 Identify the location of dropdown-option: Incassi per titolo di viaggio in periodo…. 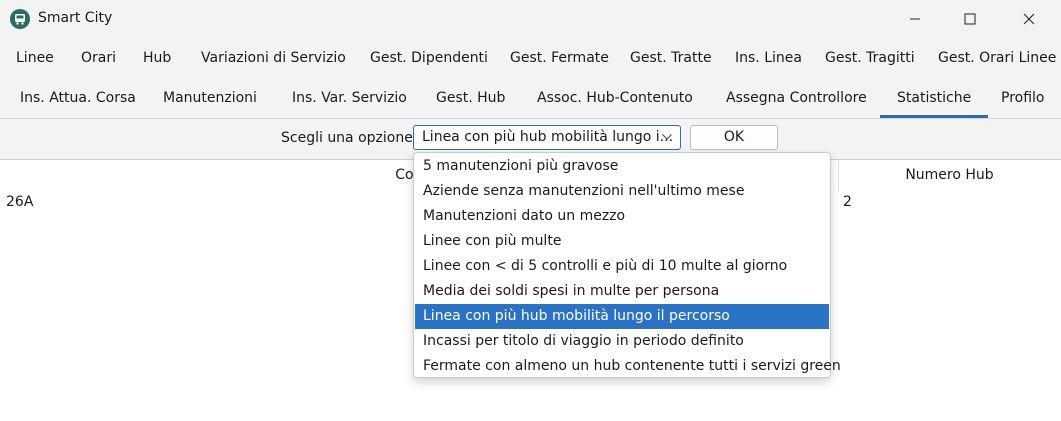
(622, 341).